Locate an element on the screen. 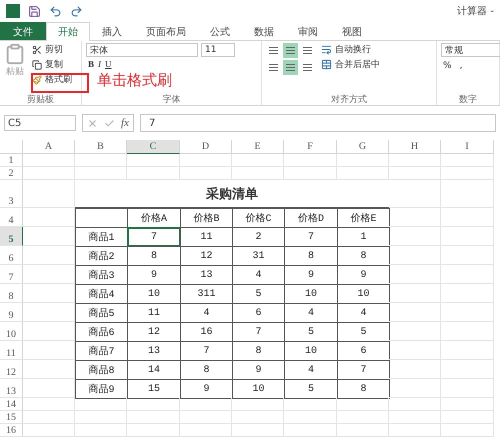 The image size is (500, 440). column-header: E is located at coordinates (258, 147).